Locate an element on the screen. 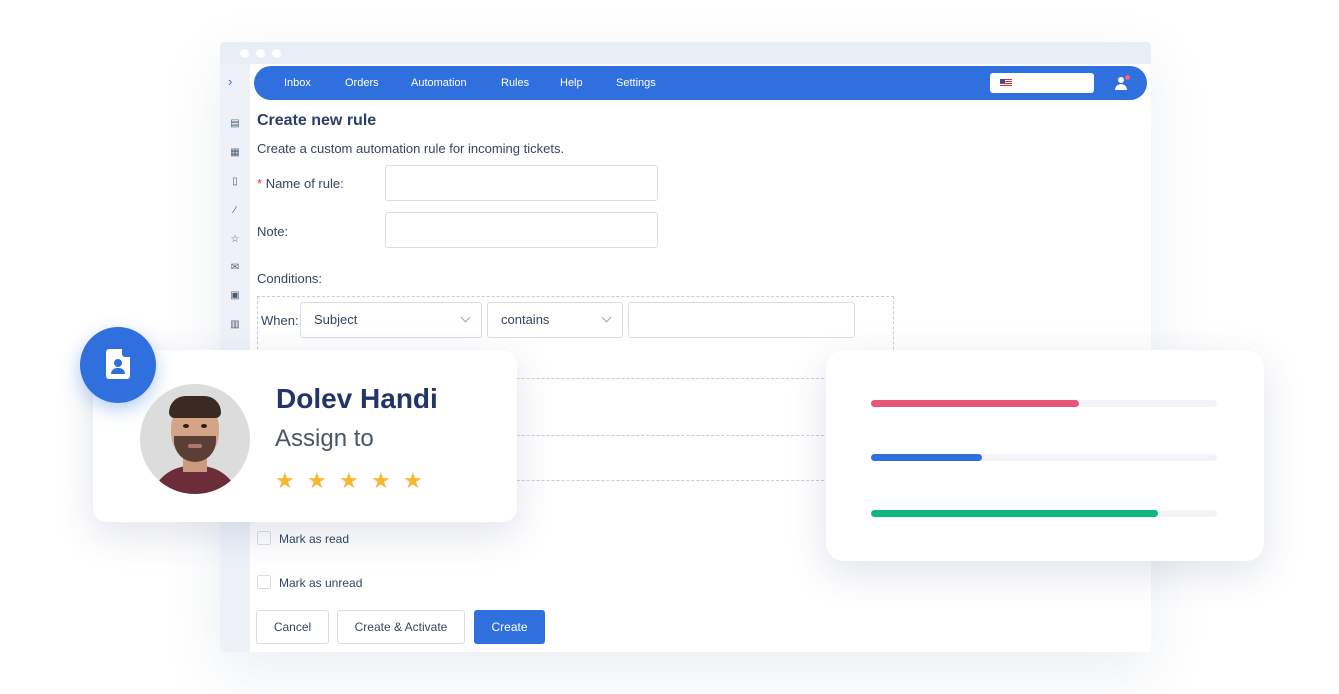 The width and height of the screenshot is (1339, 694). name-of-rule-label: * Name of rule: is located at coordinates (300, 183).